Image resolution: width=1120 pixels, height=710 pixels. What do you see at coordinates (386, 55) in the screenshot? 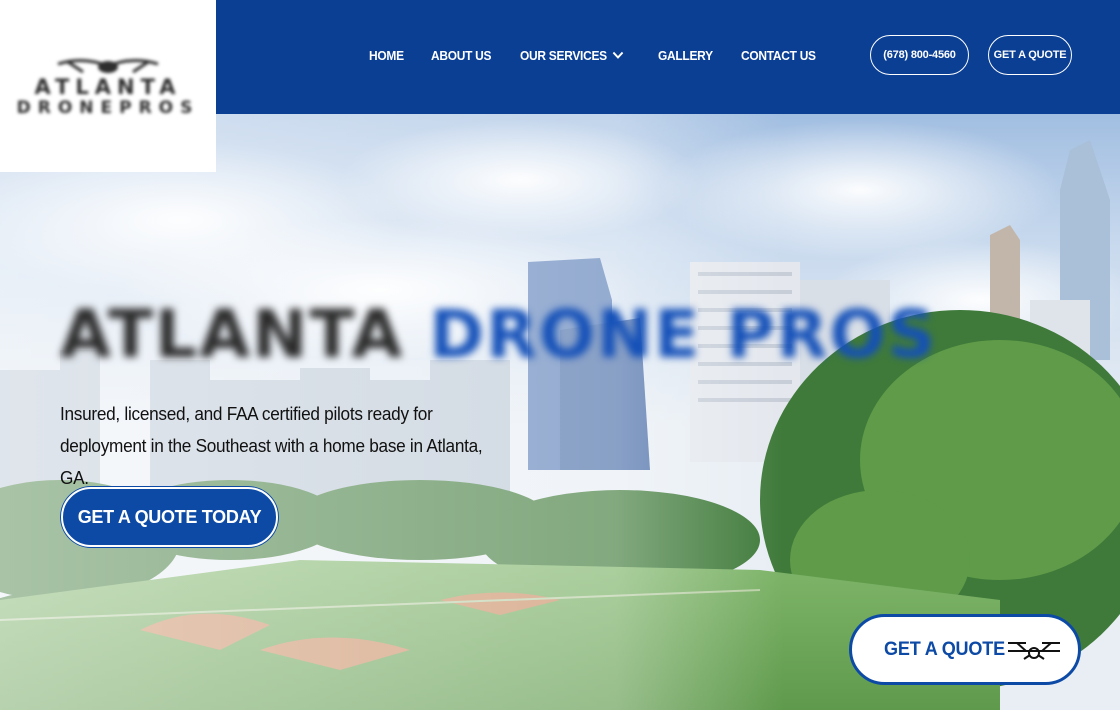
I see `nav-home: HOME` at bounding box center [386, 55].